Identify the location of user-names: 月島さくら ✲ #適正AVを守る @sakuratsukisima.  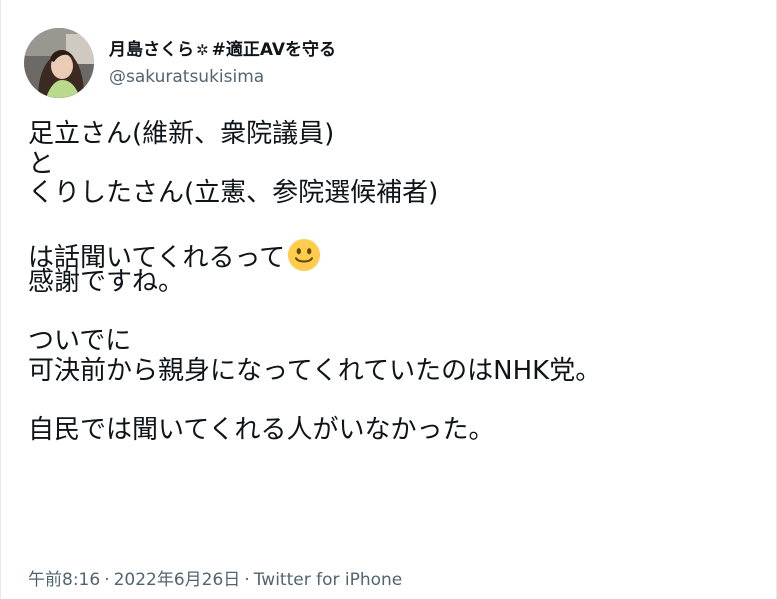
(222, 63).